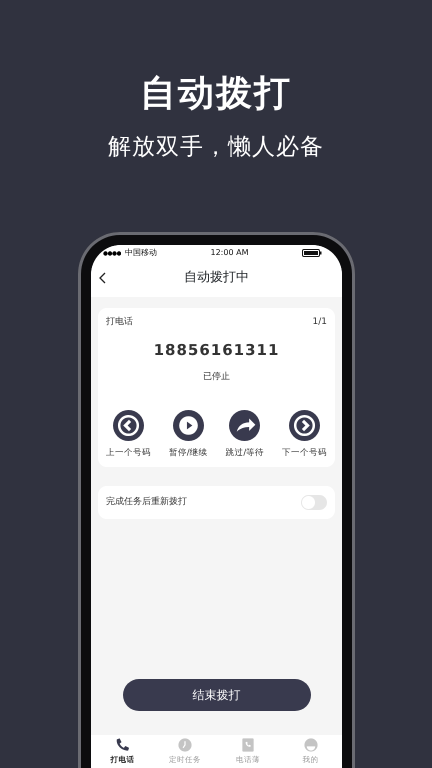 The height and width of the screenshot is (768, 432). I want to click on phone-number: 18856161311, so click(217, 349).